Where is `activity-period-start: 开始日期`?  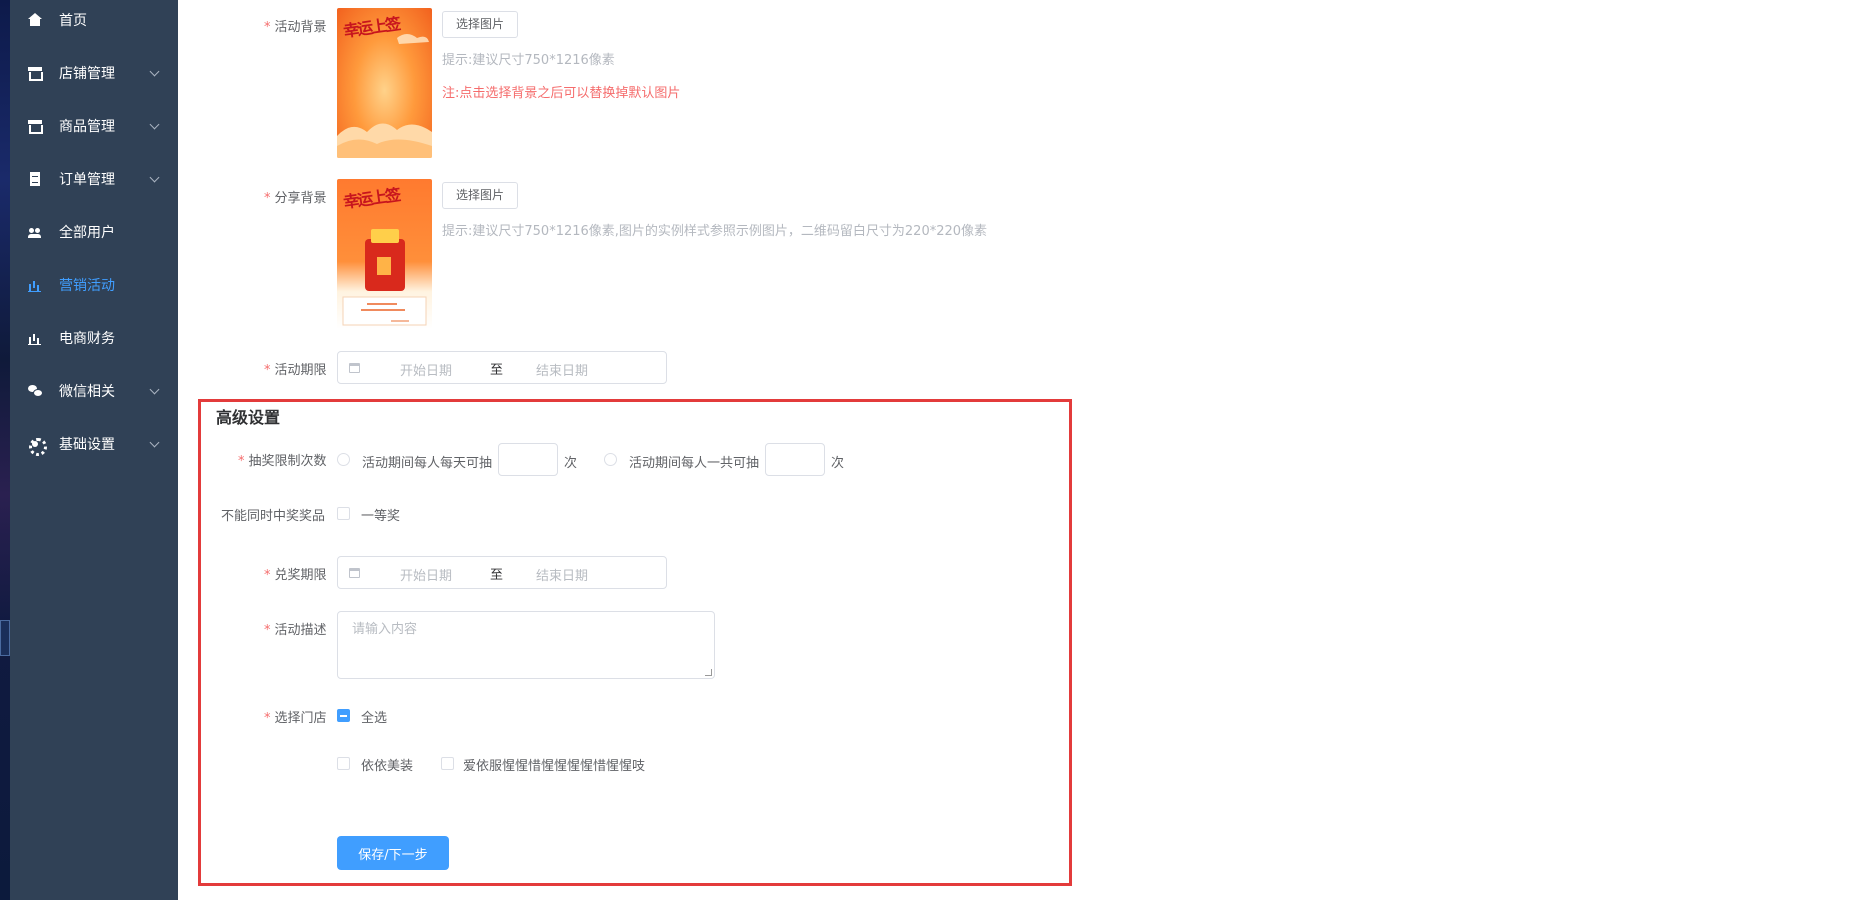 activity-period-start: 开始日期 is located at coordinates (426, 369).